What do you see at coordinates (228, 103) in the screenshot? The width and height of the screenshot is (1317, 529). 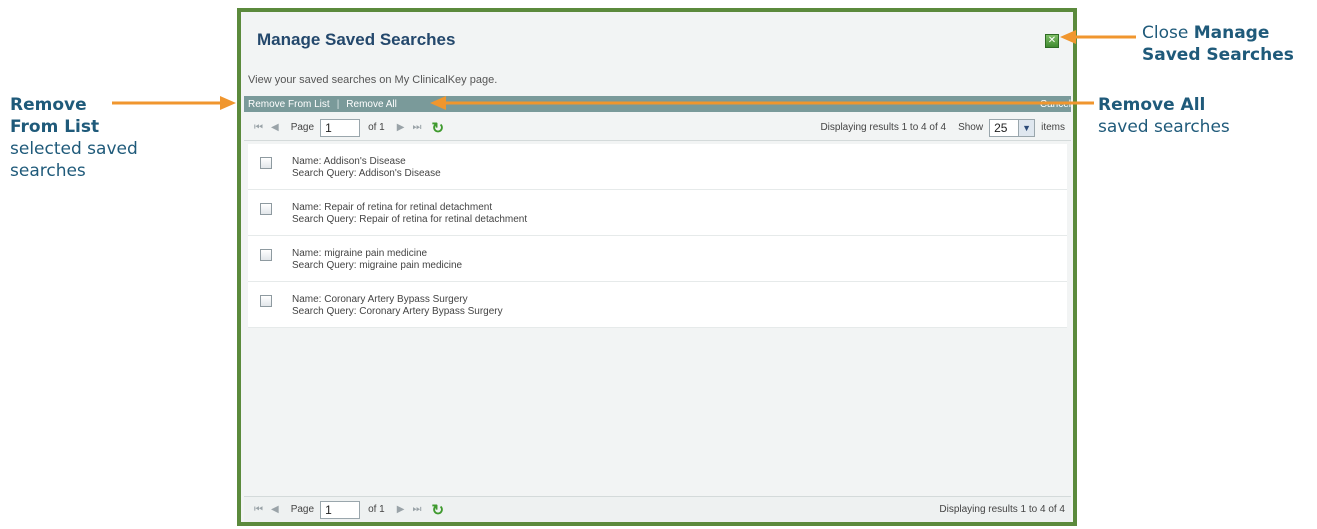 I see `arrow-head-remove-from-list` at bounding box center [228, 103].